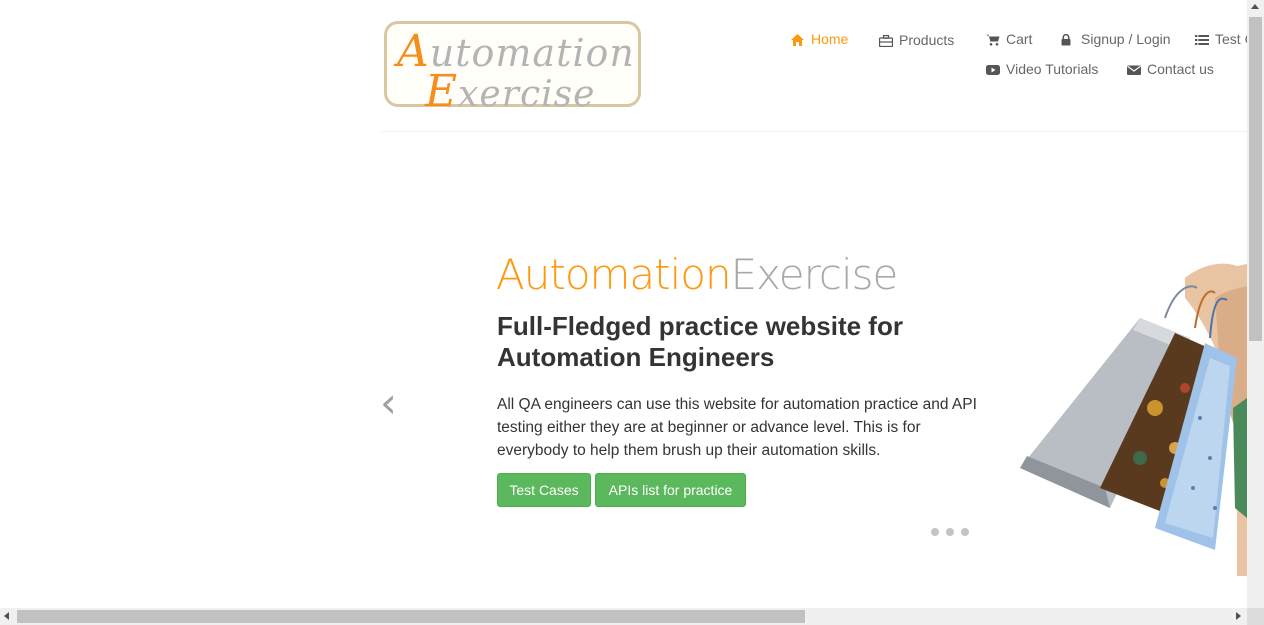 Image resolution: width=1264 pixels, height=625 pixels. Describe the element at coordinates (1019, 39) in the screenshot. I see `nav-label: Cart` at that location.